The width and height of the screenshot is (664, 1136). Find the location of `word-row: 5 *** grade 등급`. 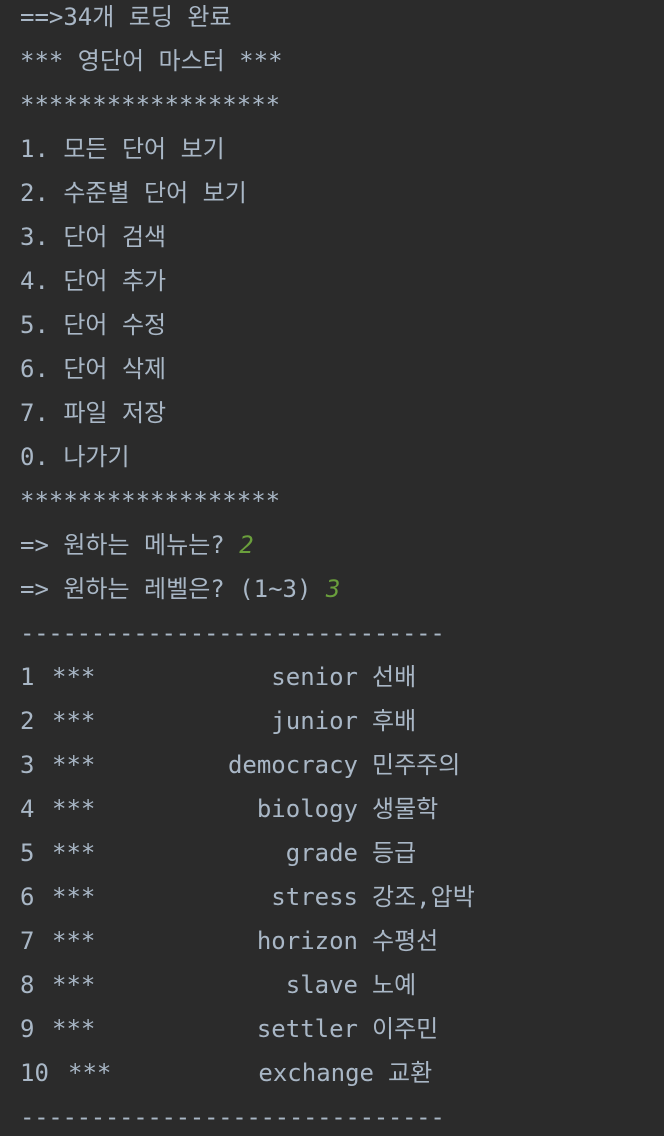

word-row: 5 *** grade 등급 is located at coordinates (330, 858).